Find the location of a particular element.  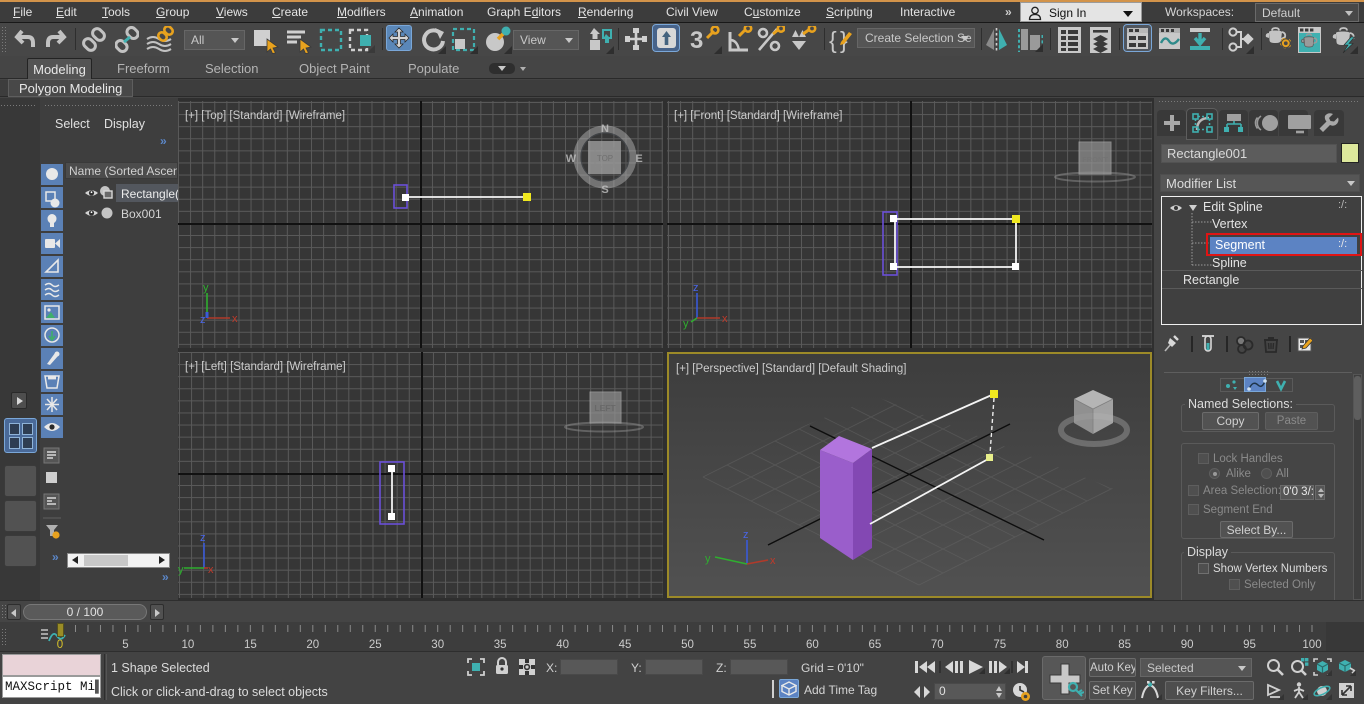

svg-text: 15 is located at coordinates (250, 645).